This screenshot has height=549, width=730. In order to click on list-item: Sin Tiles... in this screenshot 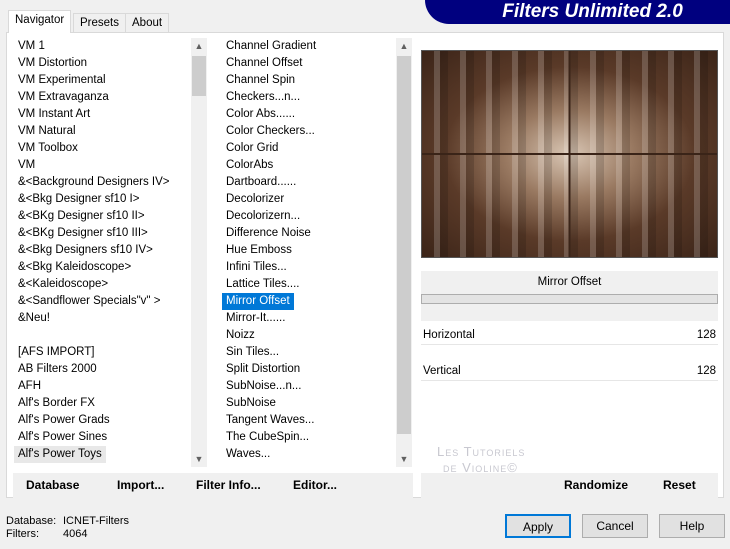, I will do `click(250, 352)`.